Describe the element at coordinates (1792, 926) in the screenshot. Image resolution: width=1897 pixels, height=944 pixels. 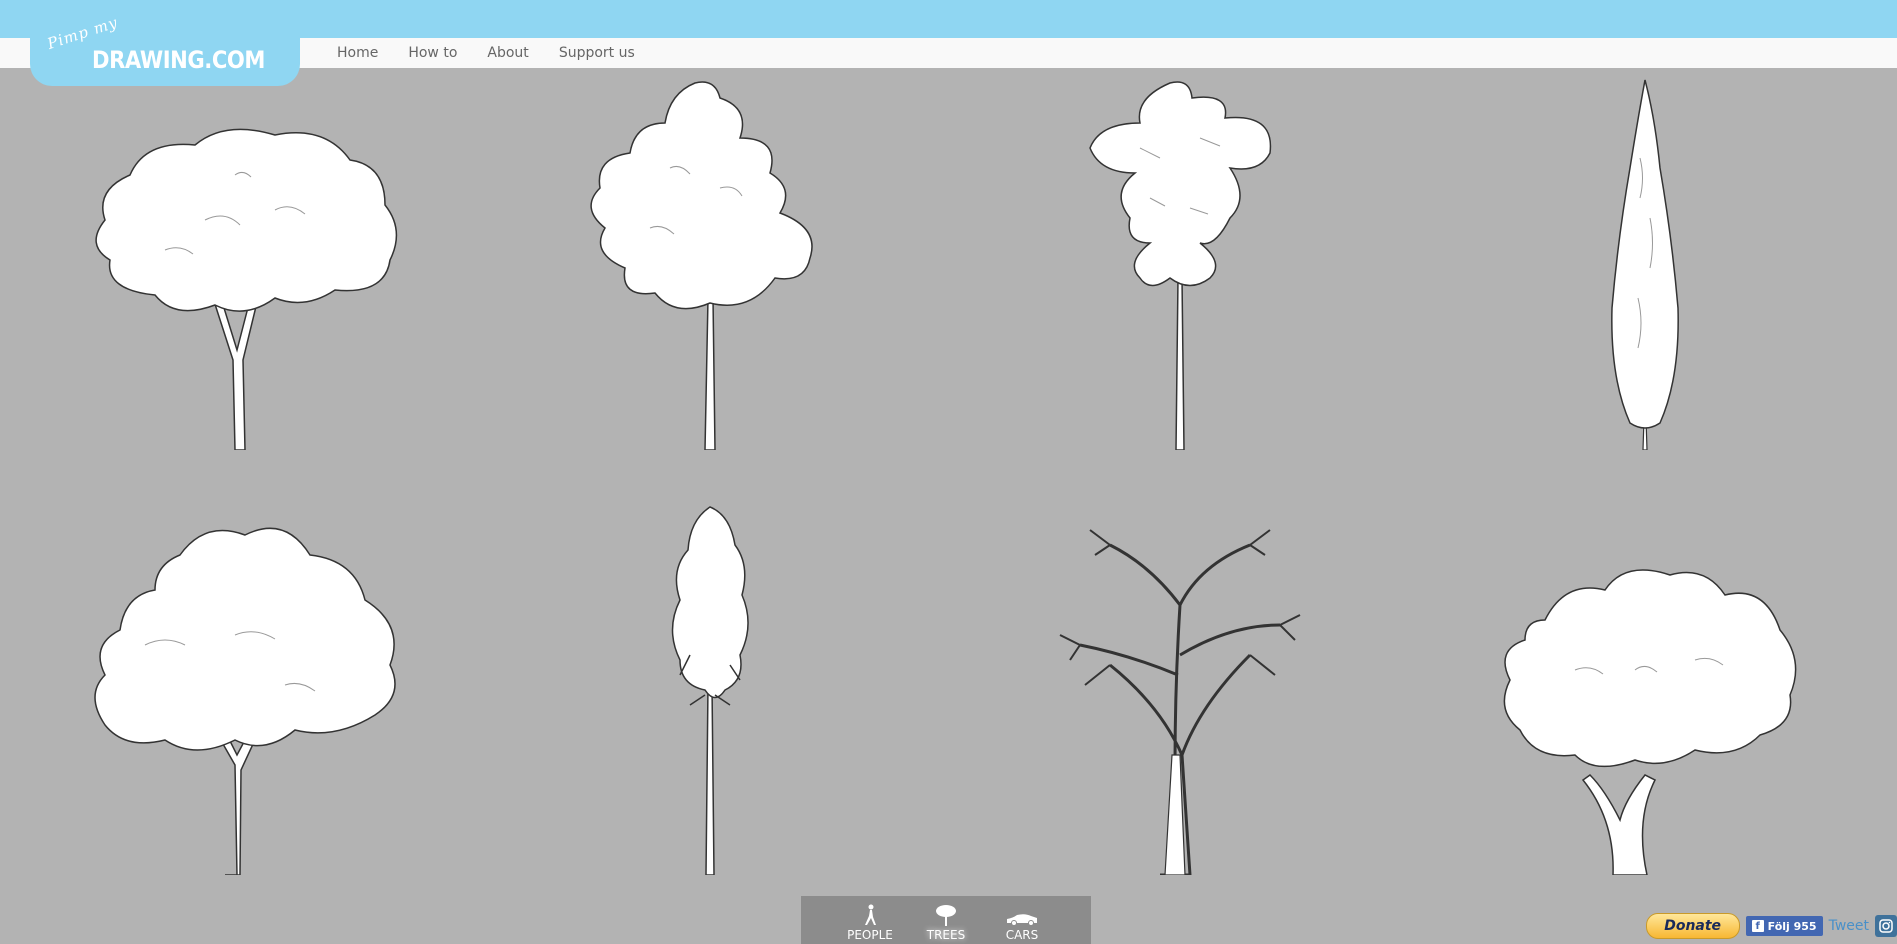
I see `facebook-follow-label: Följ 955` at that location.